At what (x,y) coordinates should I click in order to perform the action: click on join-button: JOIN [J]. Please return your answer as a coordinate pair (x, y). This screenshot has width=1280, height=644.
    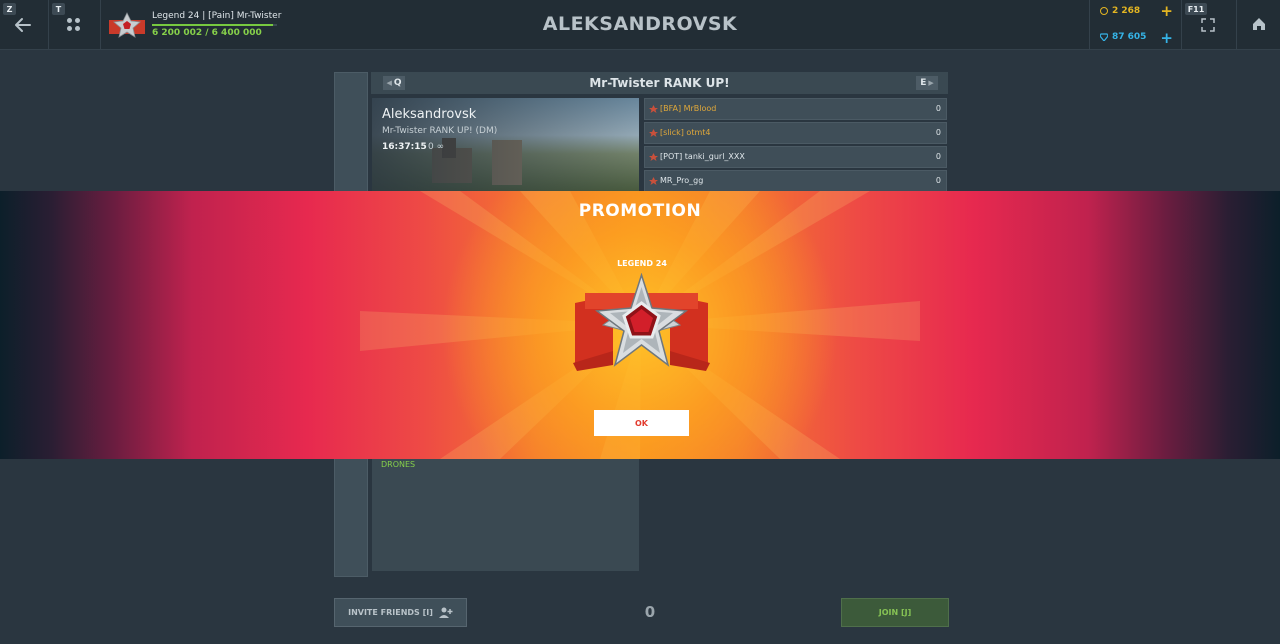
    Looking at the image, I should click on (895, 612).